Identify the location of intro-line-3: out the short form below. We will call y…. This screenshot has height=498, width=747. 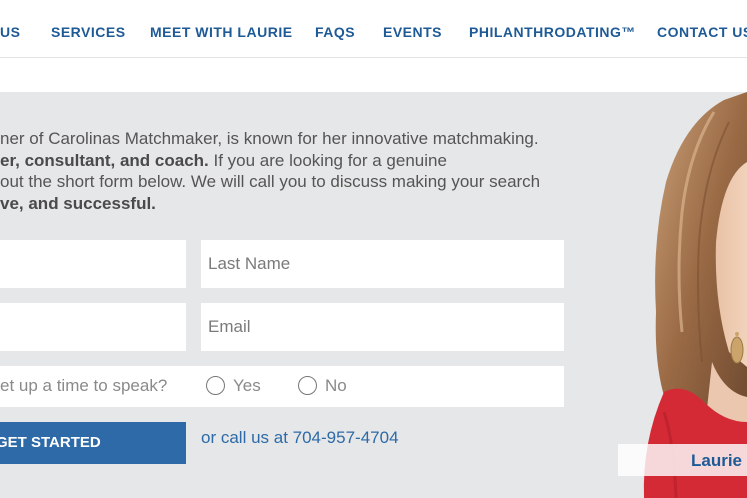
(270, 181).